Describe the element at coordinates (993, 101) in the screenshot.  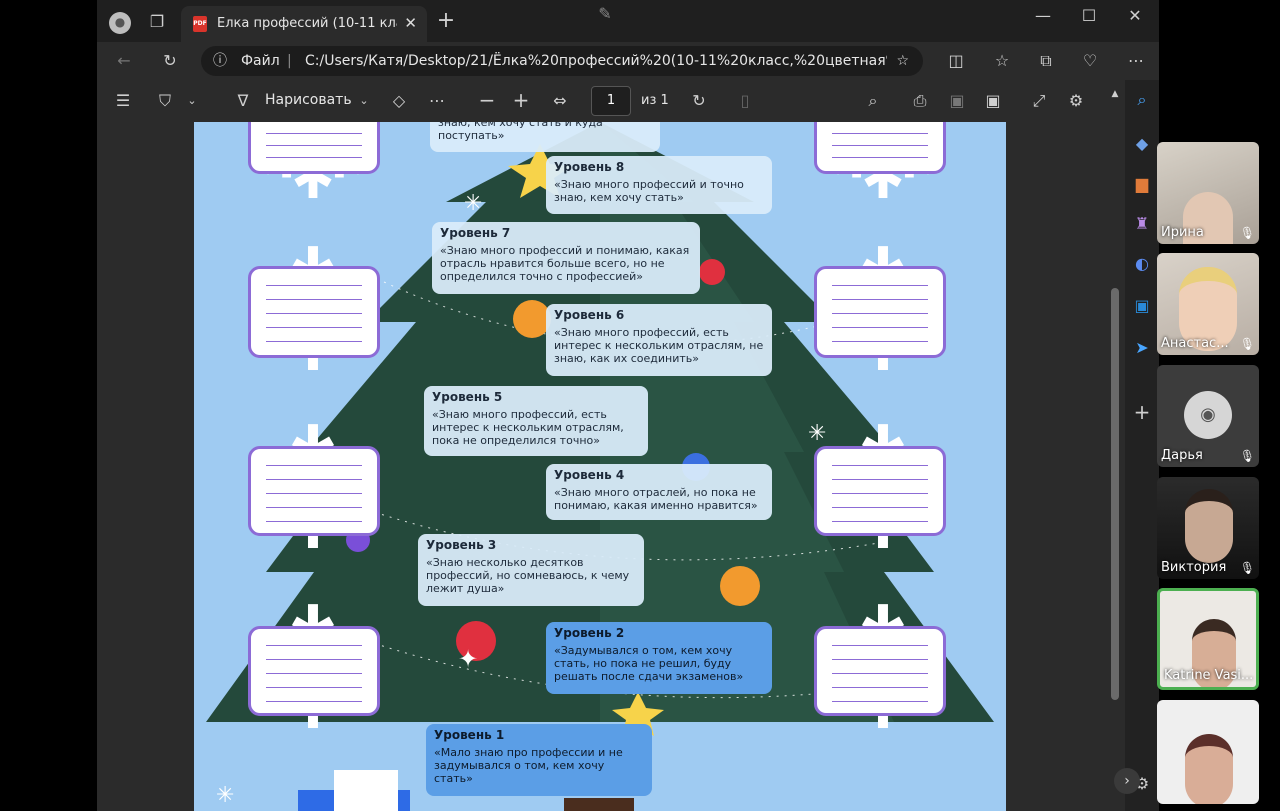
I see `save-as-icon: ▣` at that location.